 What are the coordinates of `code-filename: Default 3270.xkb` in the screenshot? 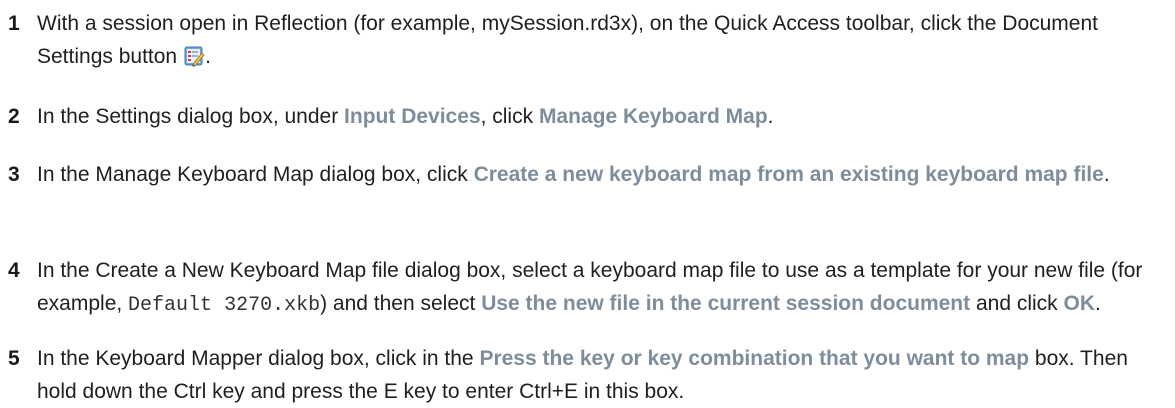 It's located at (224, 305).